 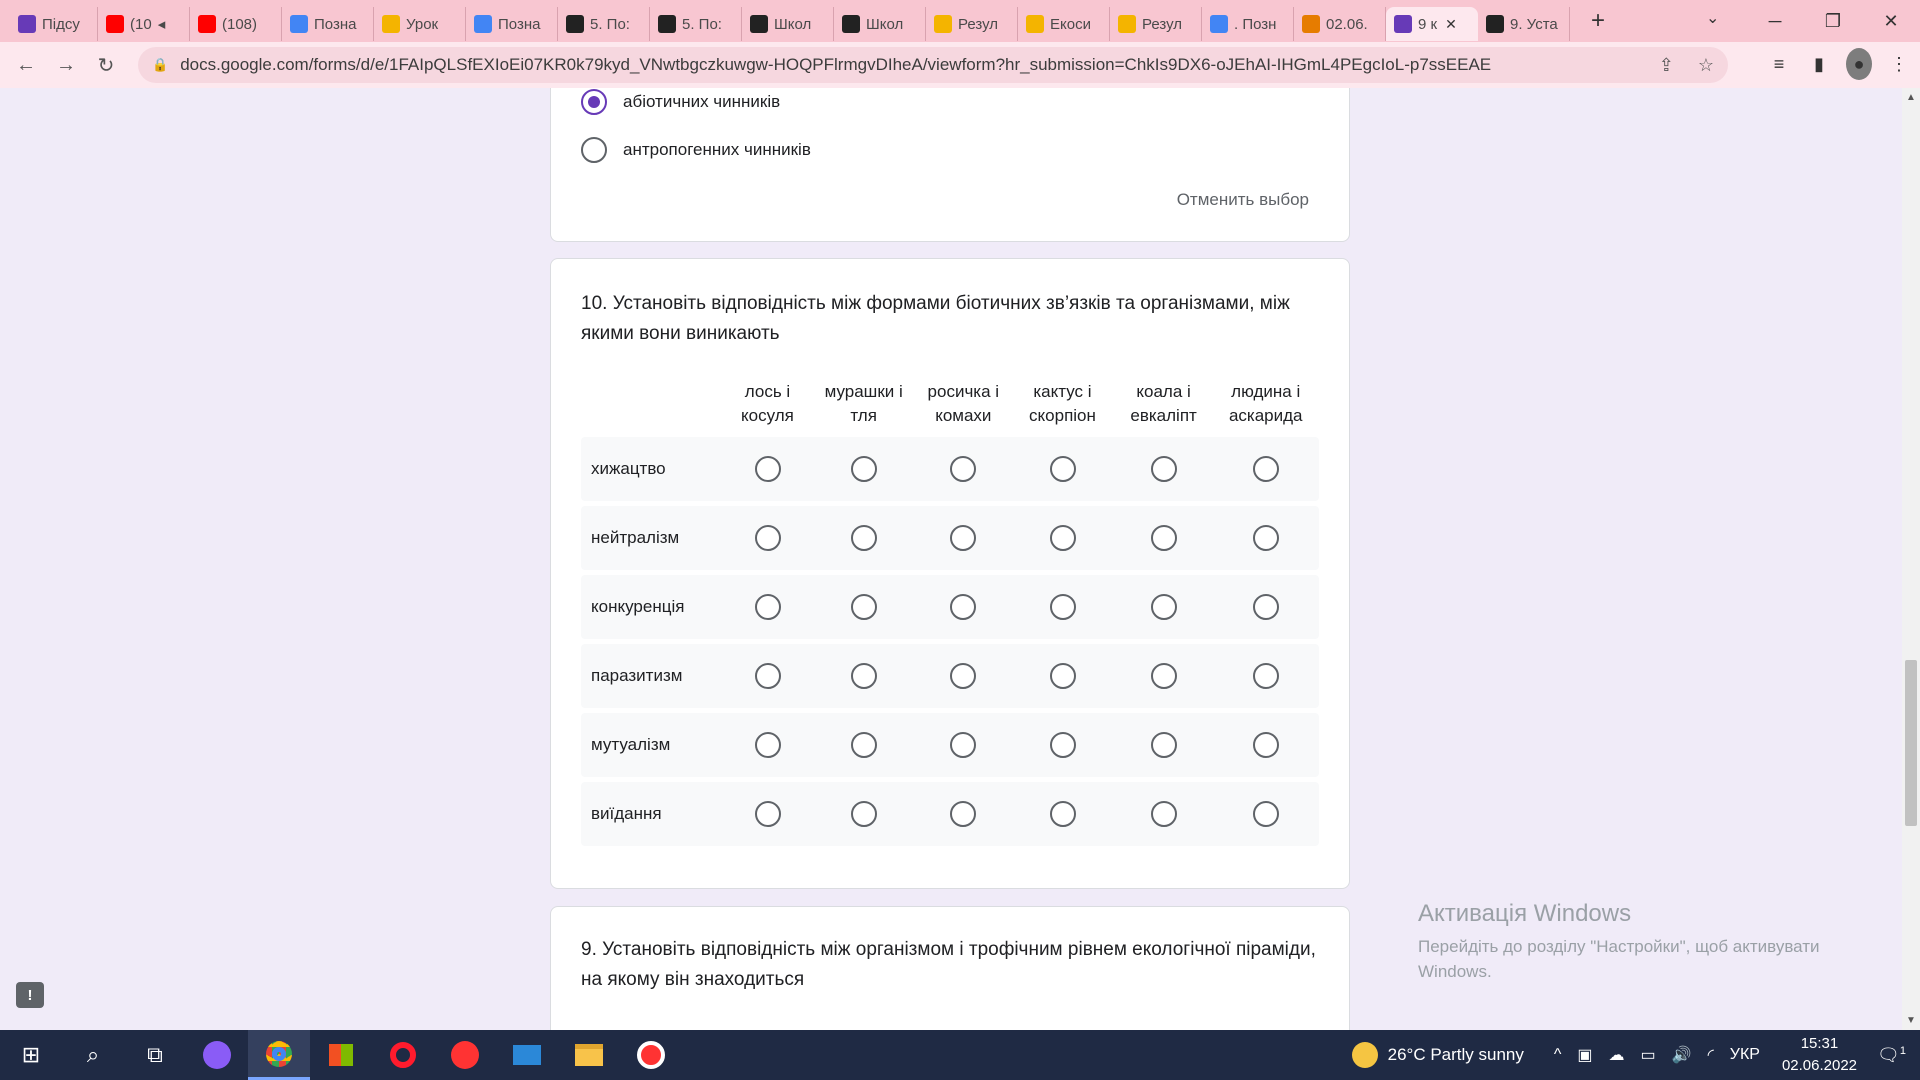 What do you see at coordinates (1706, 65) in the screenshot?
I see `bookmark-star-icon: ☆` at bounding box center [1706, 65].